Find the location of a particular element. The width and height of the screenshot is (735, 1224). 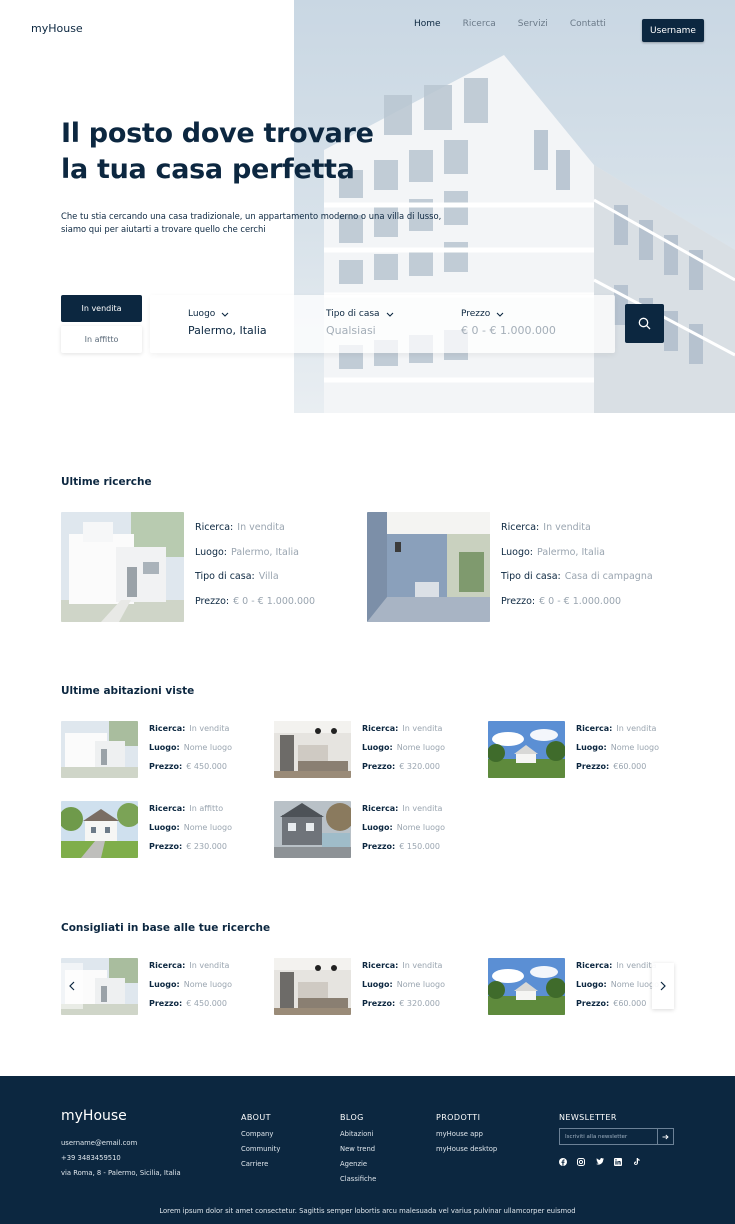

country-house-image is located at coordinates (428, 567).